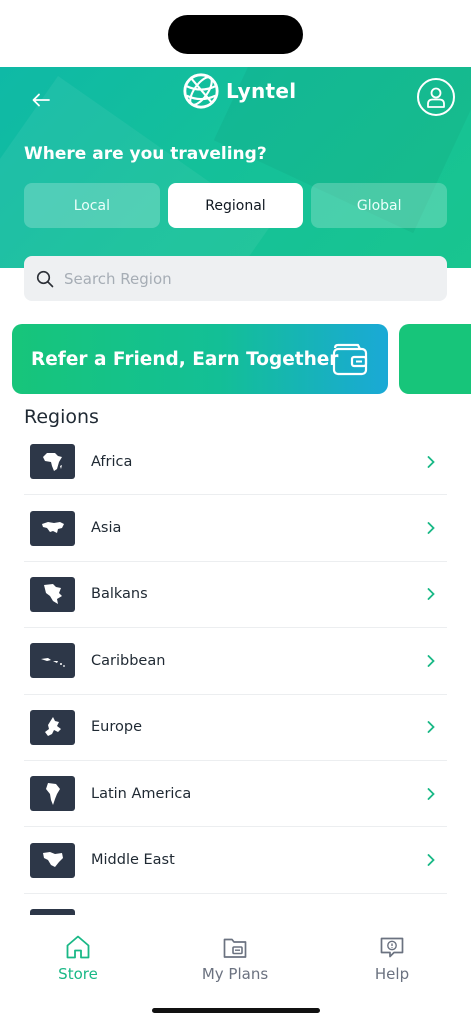  What do you see at coordinates (52, 462) in the screenshot?
I see `africa-map-icon` at bounding box center [52, 462].